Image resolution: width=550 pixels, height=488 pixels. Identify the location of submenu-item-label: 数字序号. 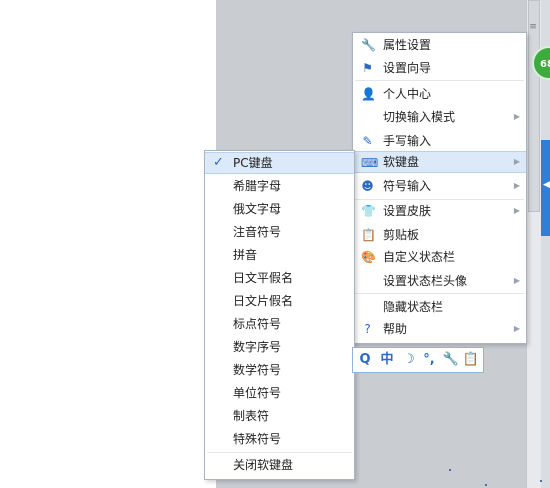
(257, 347).